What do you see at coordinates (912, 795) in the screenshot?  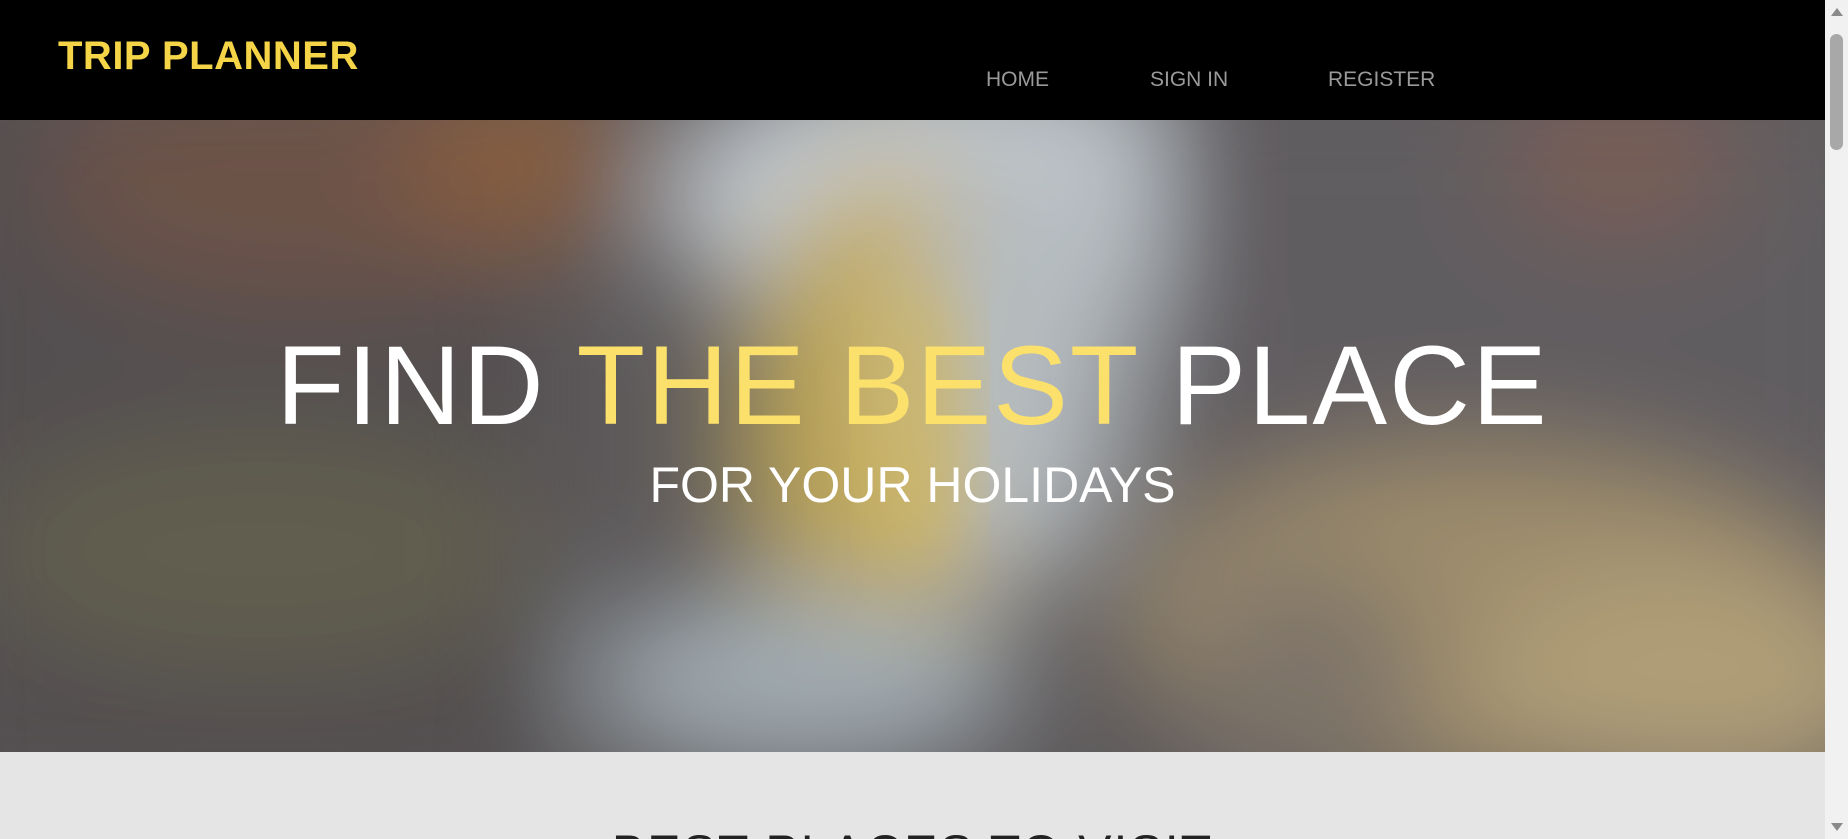 I see `places-section: BEST PLACES TO VISIT` at bounding box center [912, 795].